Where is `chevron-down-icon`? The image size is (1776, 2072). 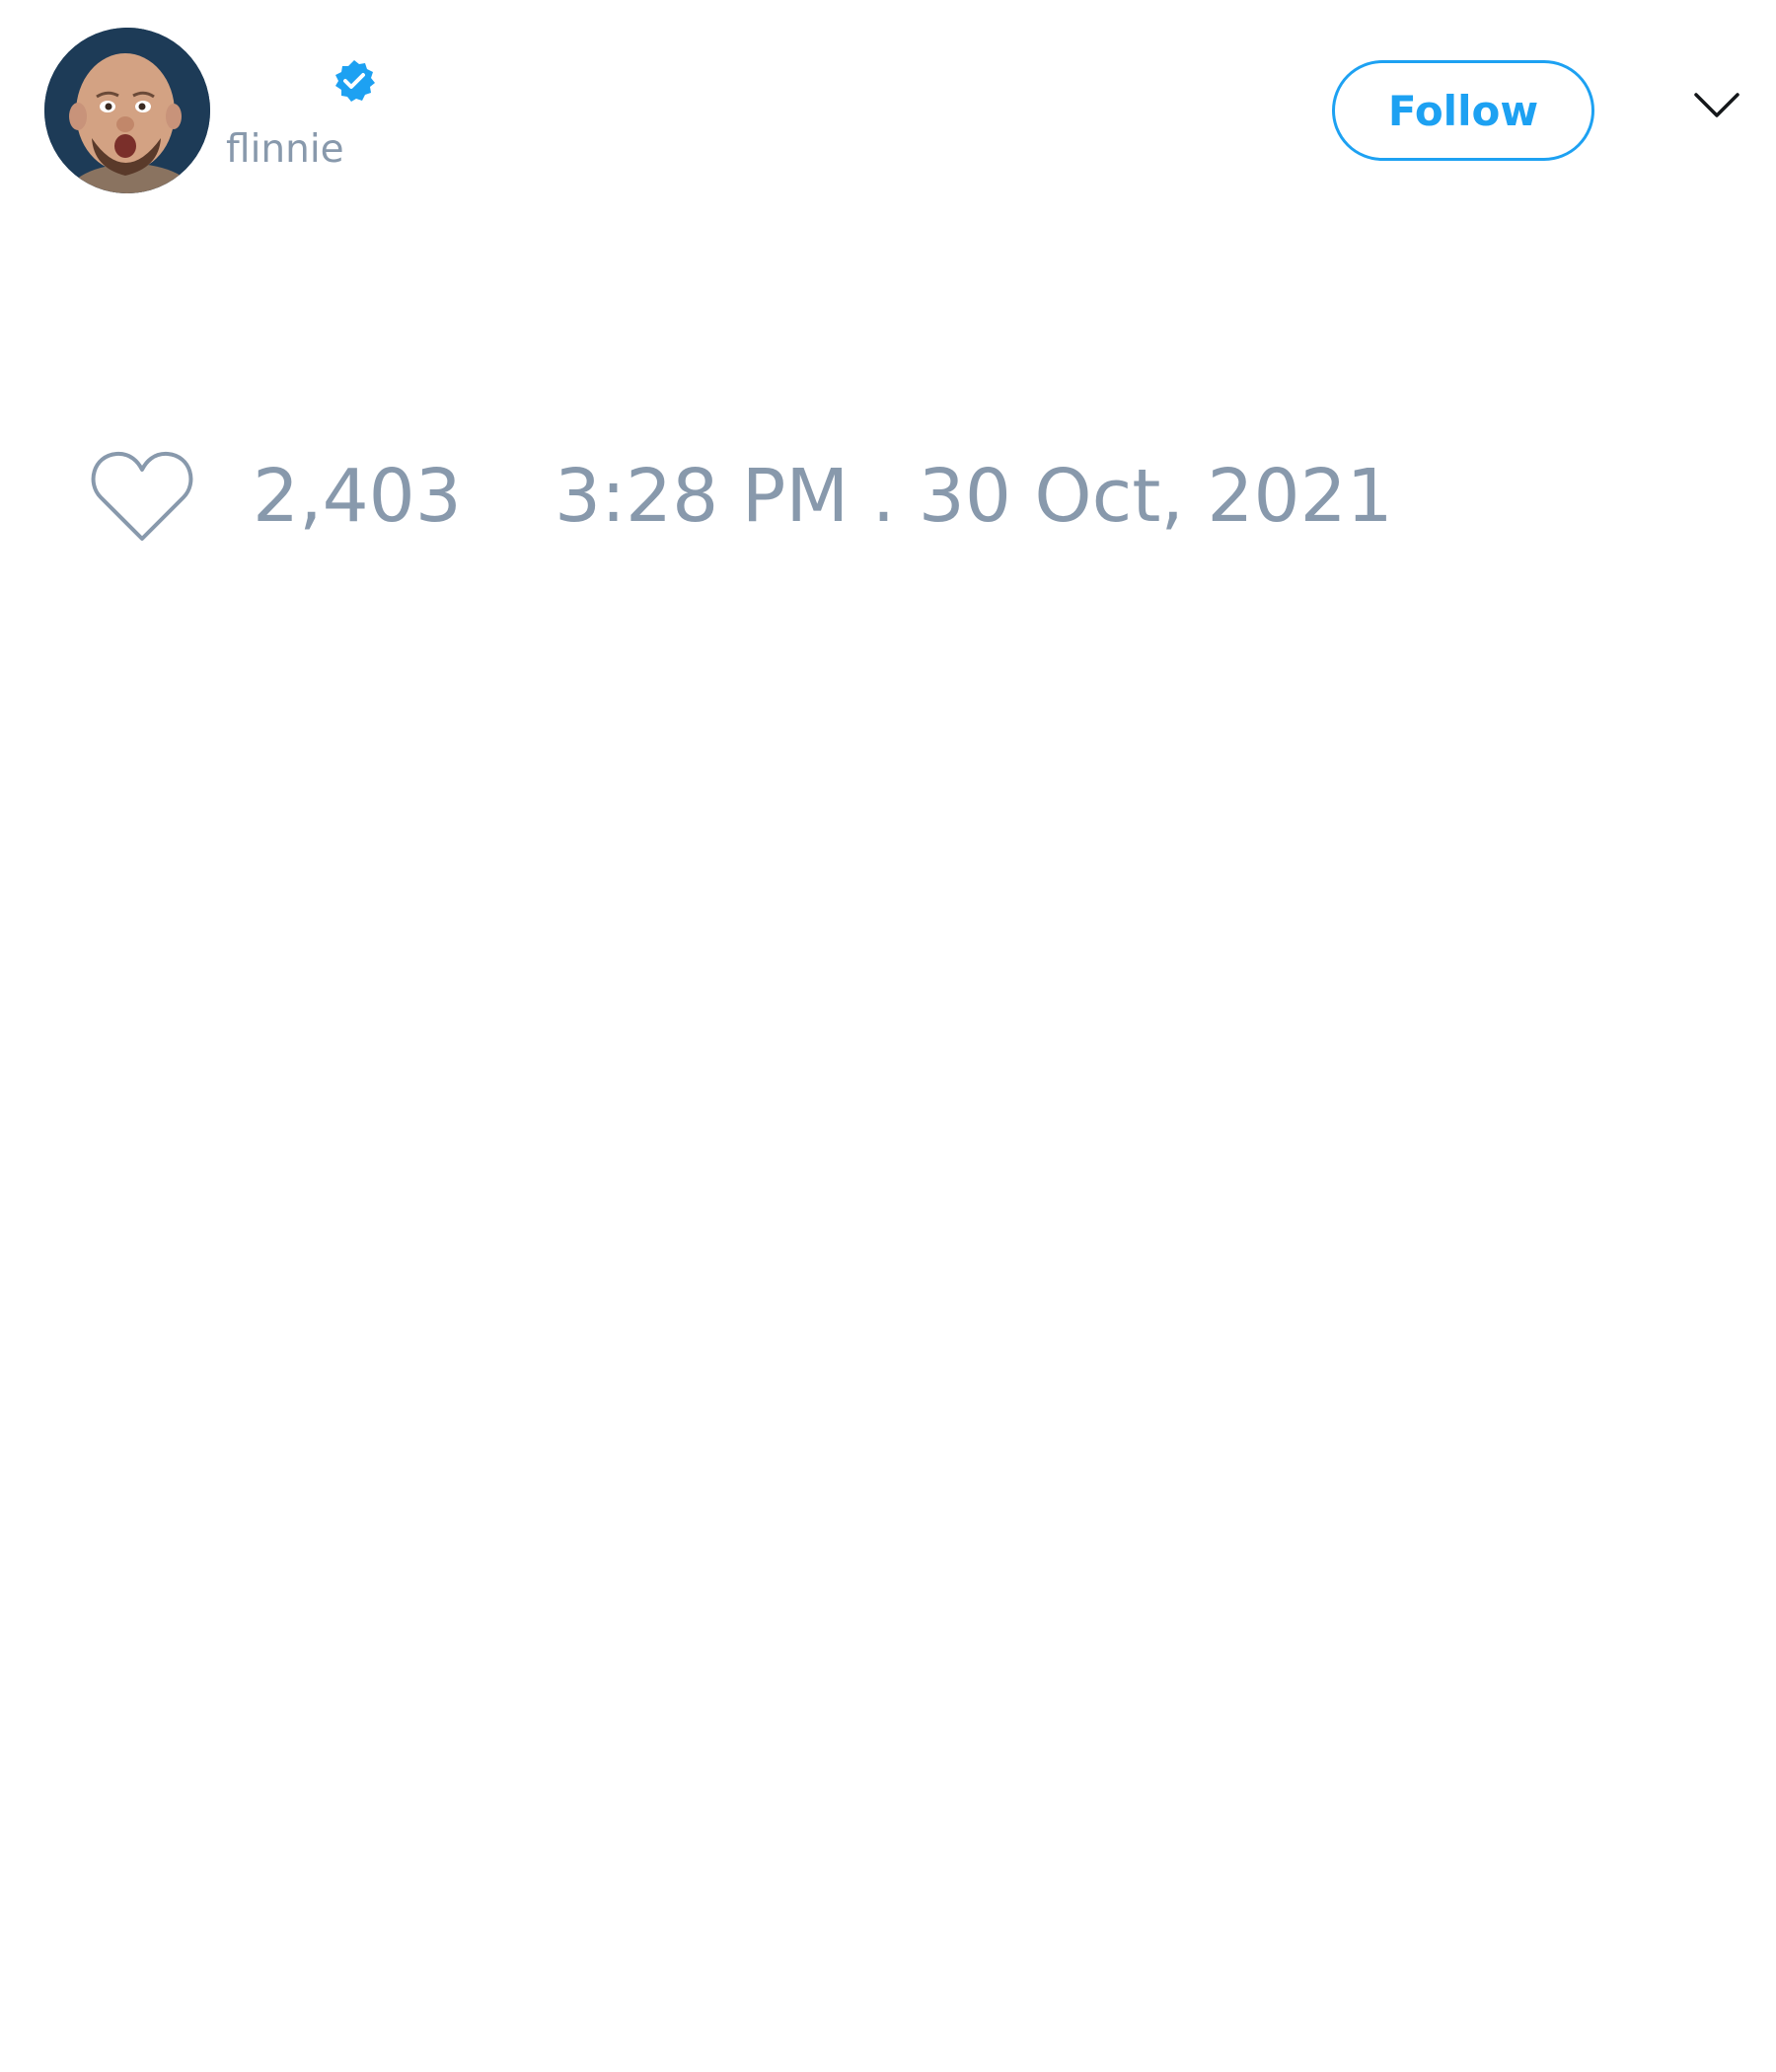 chevron-down-icon is located at coordinates (1717, 106).